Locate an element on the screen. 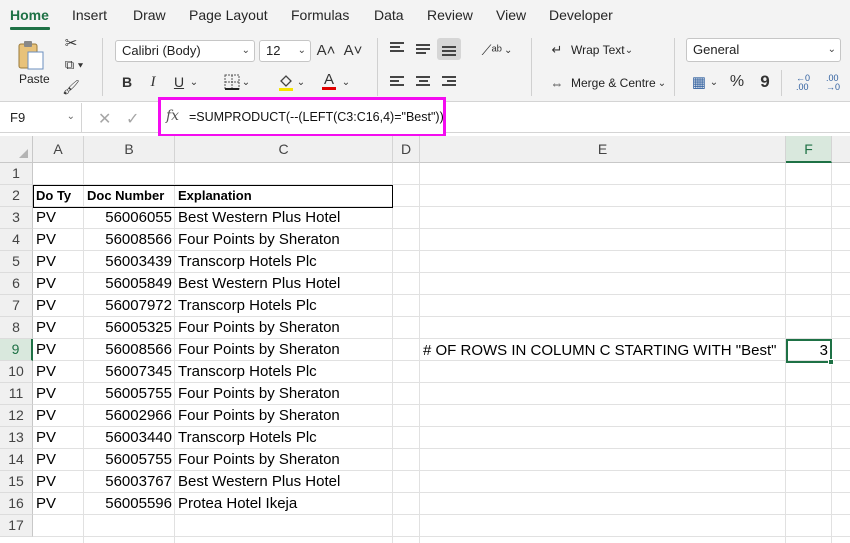 This screenshot has width=850, height=543. column-header-f: F is located at coordinates (809, 149).